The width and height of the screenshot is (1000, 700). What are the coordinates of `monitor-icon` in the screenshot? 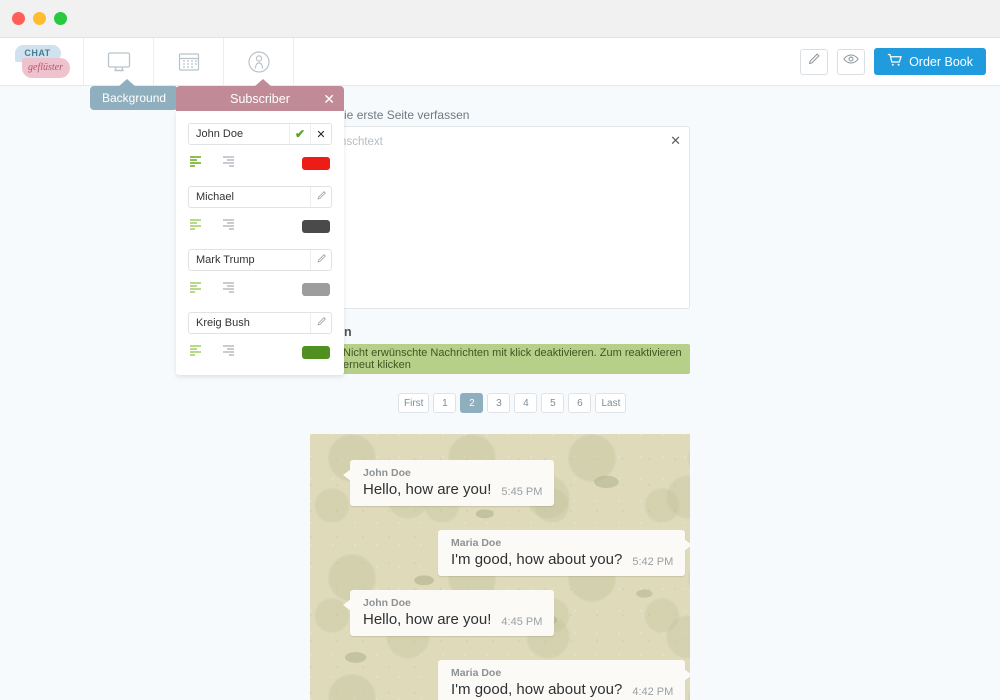 It's located at (119, 62).